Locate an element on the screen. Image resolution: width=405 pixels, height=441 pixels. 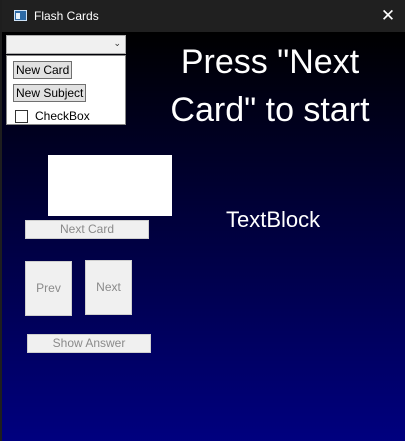
checkbox-row: CheckBox is located at coordinates (52, 116).